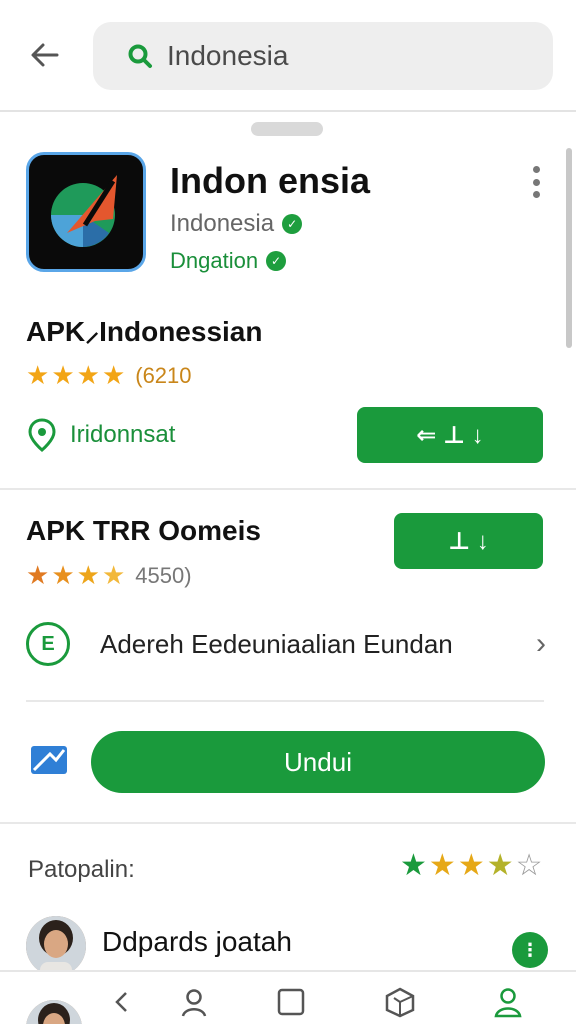 This screenshot has width=576, height=1024. What do you see at coordinates (194, 1002) in the screenshot?
I see `person-icon` at bounding box center [194, 1002].